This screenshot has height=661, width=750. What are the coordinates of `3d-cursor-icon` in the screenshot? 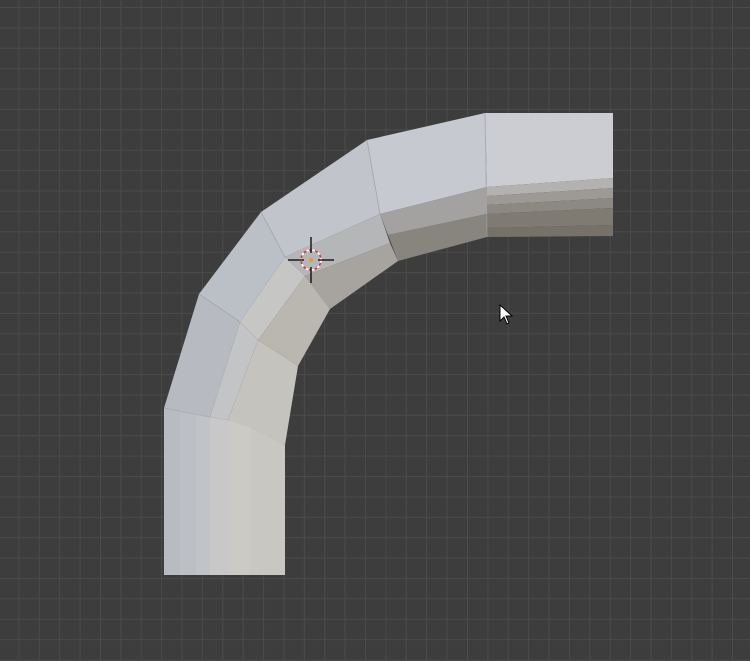 It's located at (311, 260).